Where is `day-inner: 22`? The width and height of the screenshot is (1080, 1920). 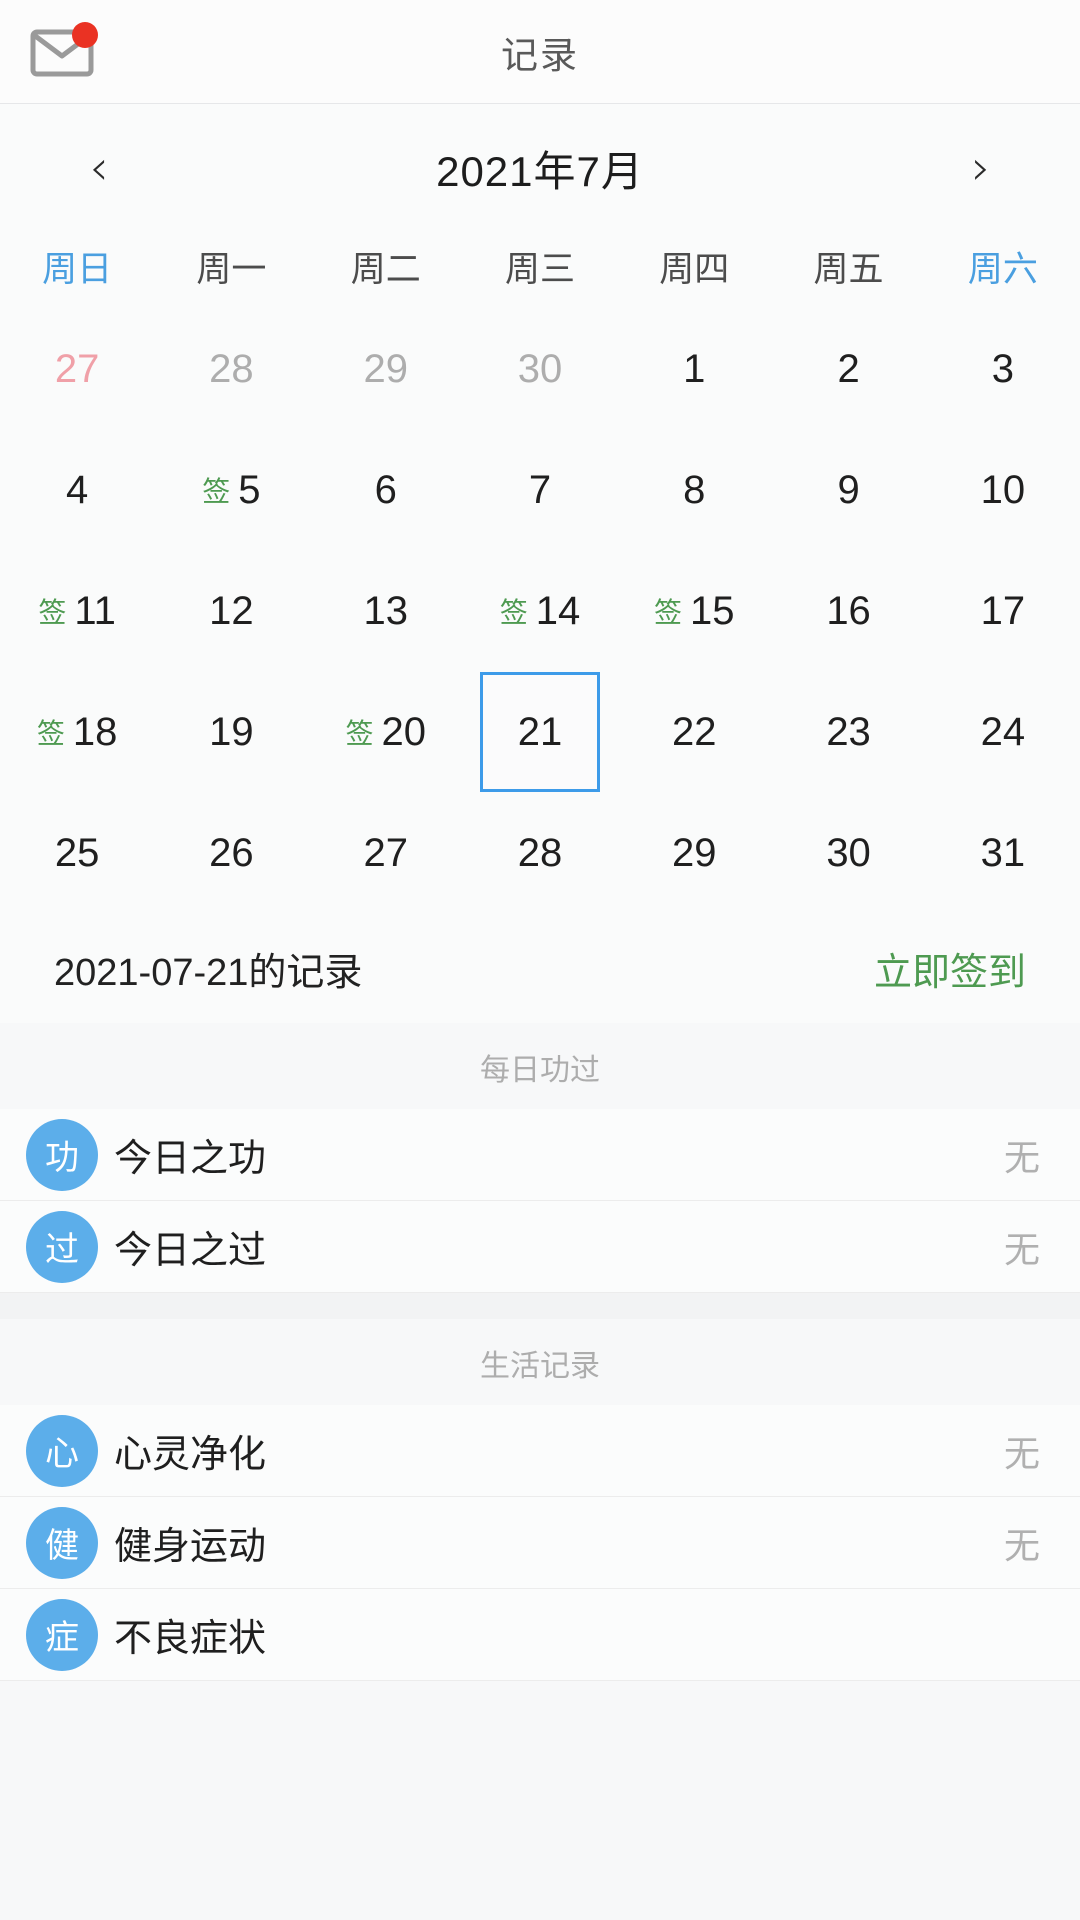
day-inner: 22 is located at coordinates (694, 731).